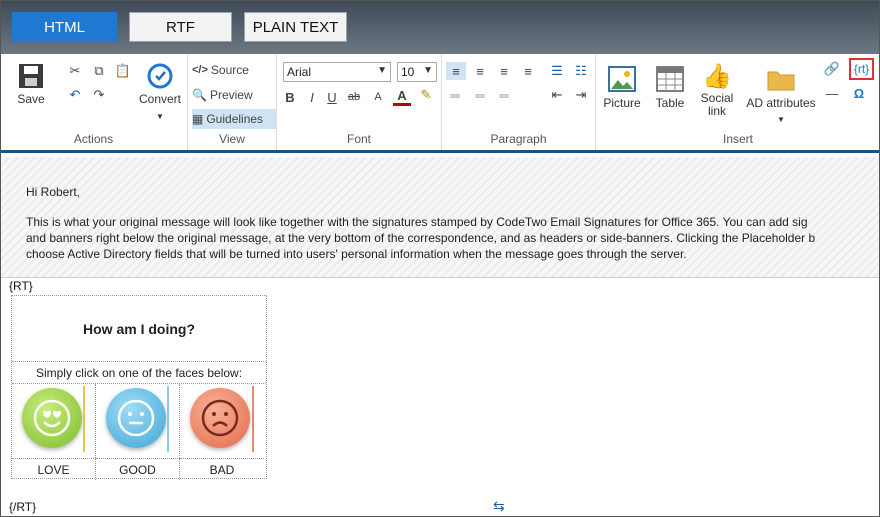 The image size is (880, 517). Describe the element at coordinates (138, 469) in the screenshot. I see `face-label-good: GOOD` at that location.